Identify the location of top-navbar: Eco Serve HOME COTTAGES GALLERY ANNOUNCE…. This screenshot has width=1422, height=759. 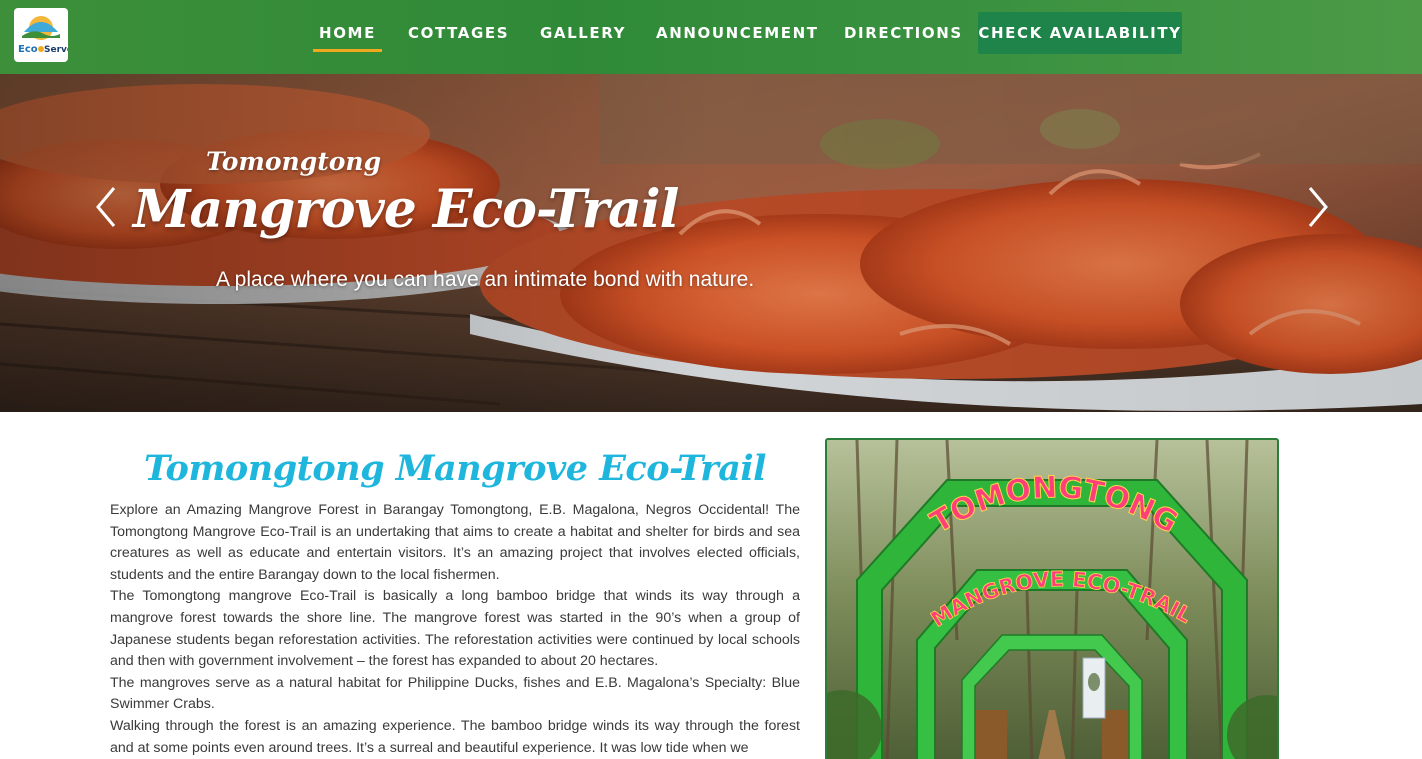
(711, 37).